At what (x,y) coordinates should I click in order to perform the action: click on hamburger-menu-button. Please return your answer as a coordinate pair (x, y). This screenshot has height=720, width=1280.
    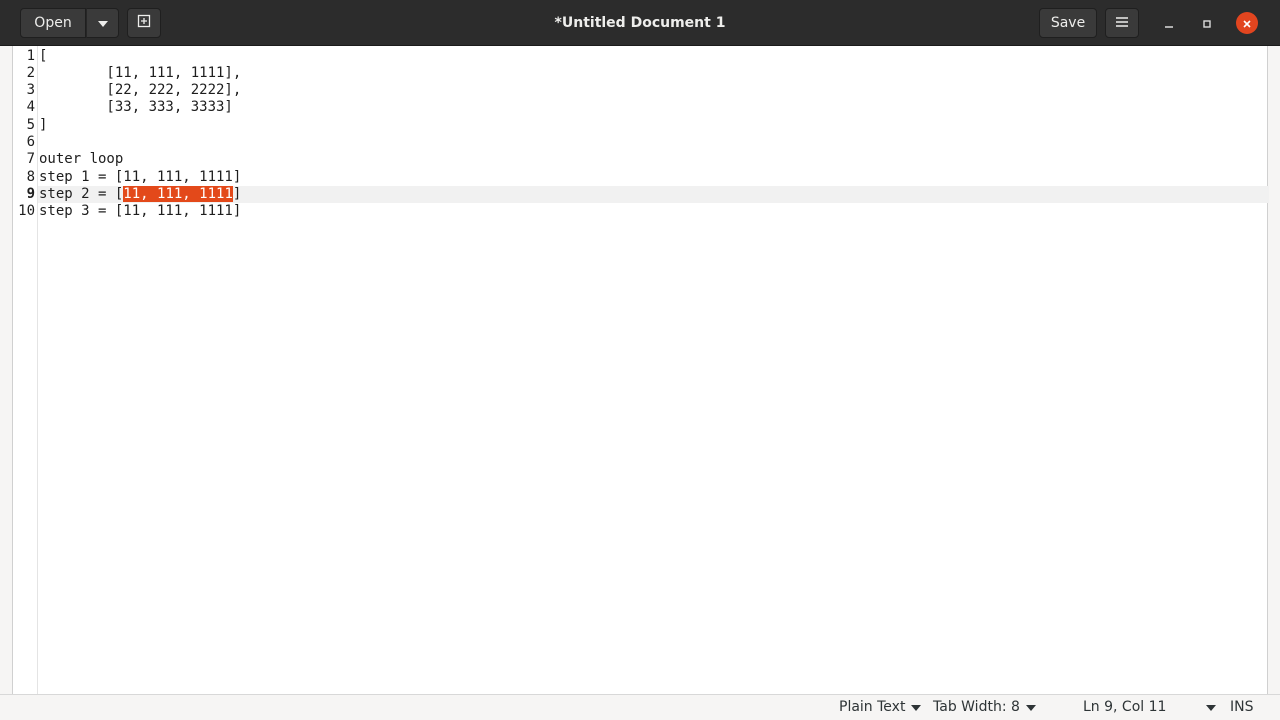
    Looking at the image, I should click on (1122, 23).